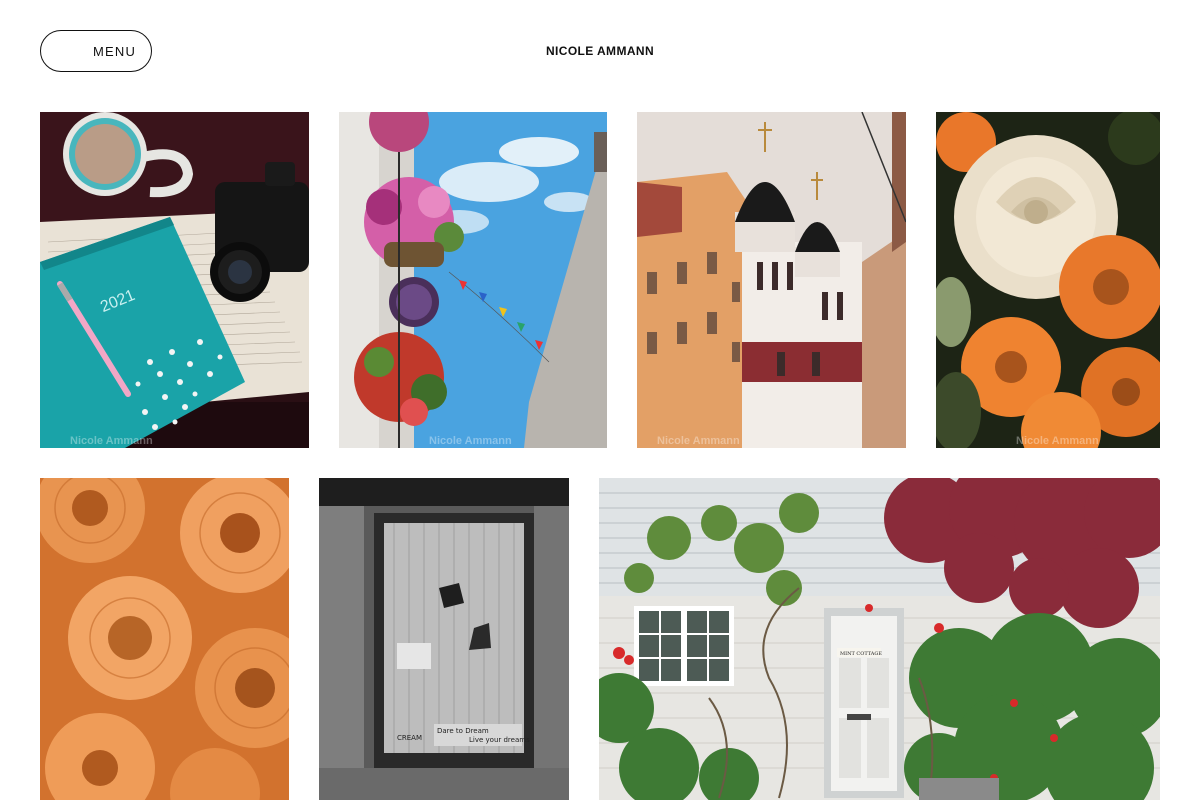 This screenshot has width=1200, height=800. I want to click on site-header: MENU NICOLE AMMANN, so click(600, 50).